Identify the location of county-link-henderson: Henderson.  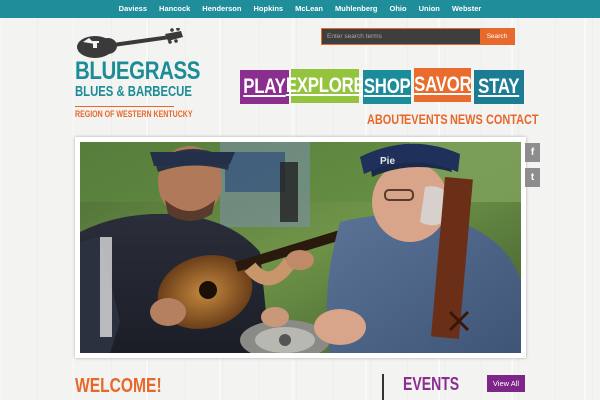
(221, 9).